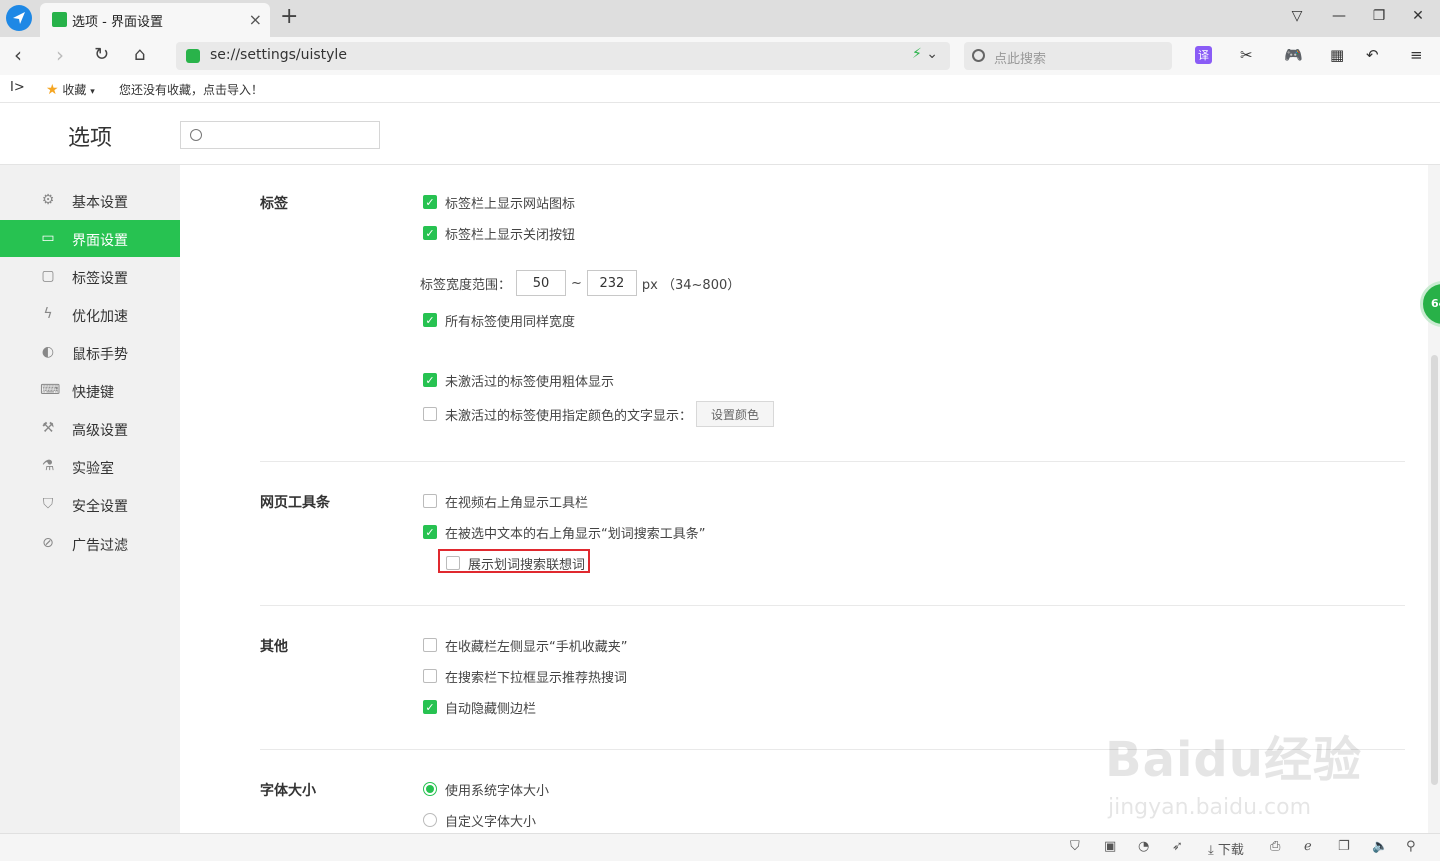 This screenshot has width=1440, height=861. I want to click on tab-close-icon: ×, so click(255, 19).